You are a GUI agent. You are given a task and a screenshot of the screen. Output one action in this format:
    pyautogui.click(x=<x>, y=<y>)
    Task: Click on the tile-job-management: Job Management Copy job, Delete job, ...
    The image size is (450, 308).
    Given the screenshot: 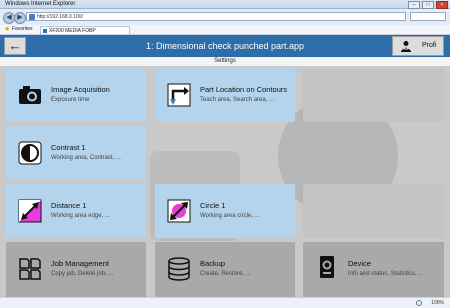 What is the action you would take?
    pyautogui.click(x=76, y=269)
    